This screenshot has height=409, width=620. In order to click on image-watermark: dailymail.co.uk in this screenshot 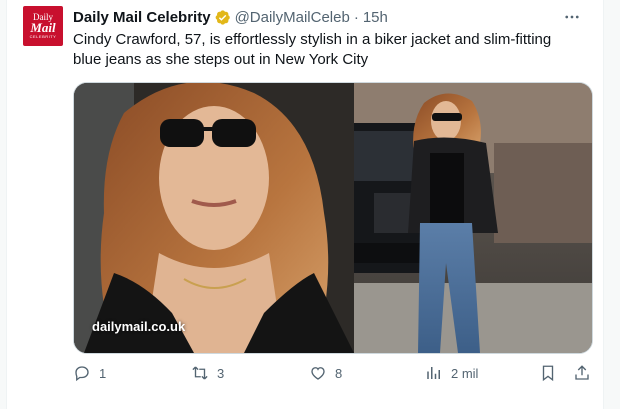, I will do `click(139, 326)`.